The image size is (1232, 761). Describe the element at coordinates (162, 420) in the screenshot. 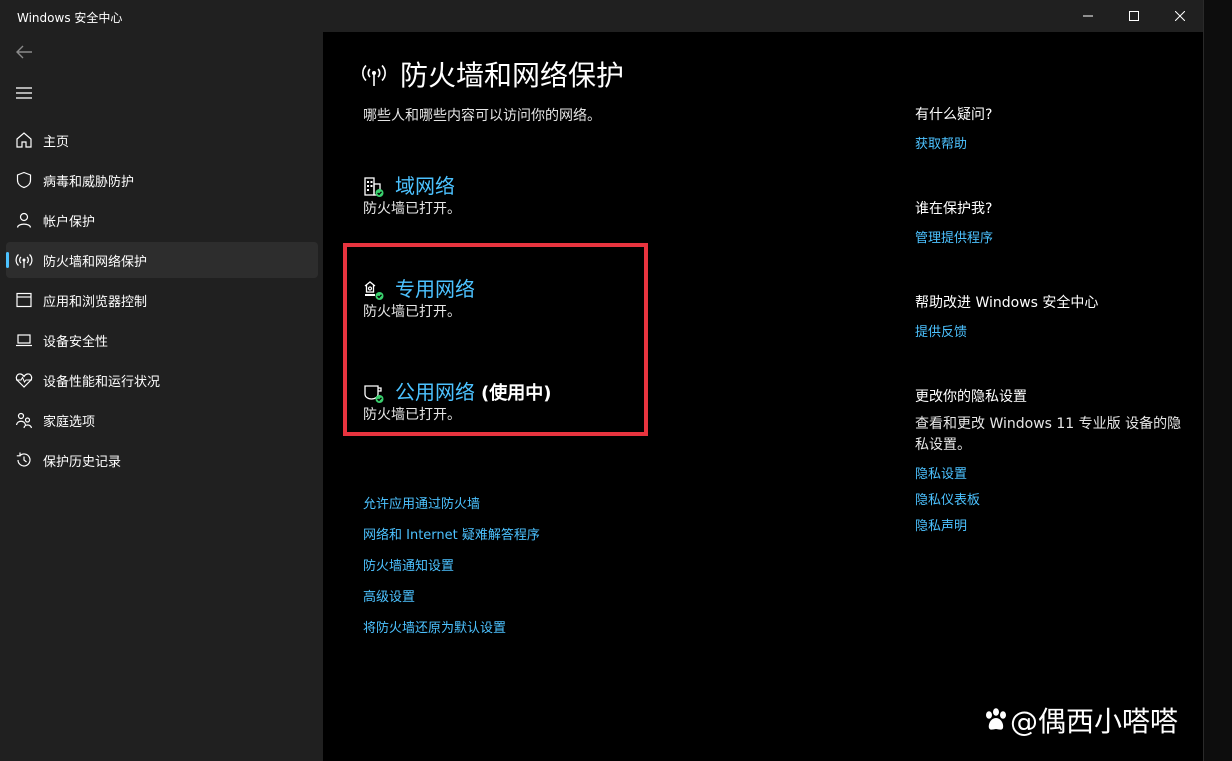

I see `sidebar-item-family-options: 家庭选项` at that location.